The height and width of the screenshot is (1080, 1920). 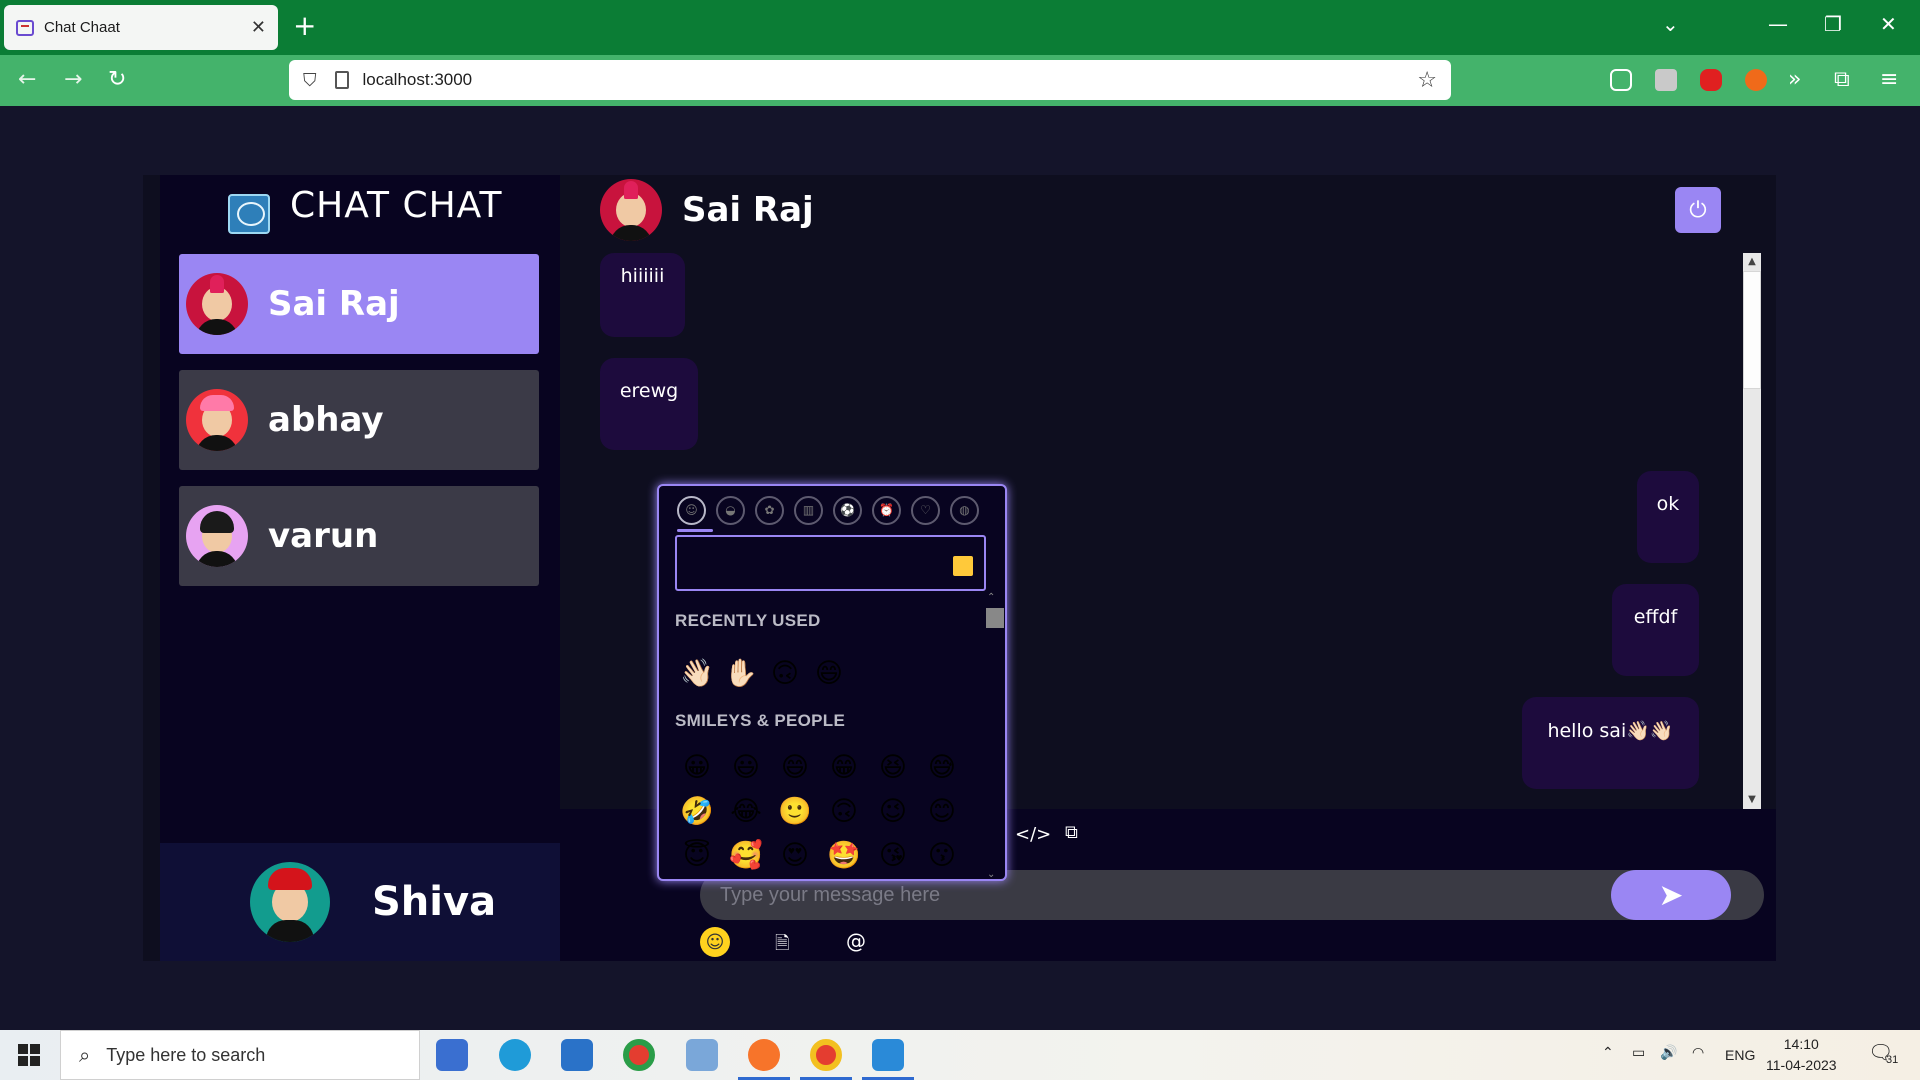 I want to click on page-info-icon, so click(x=341, y=80).